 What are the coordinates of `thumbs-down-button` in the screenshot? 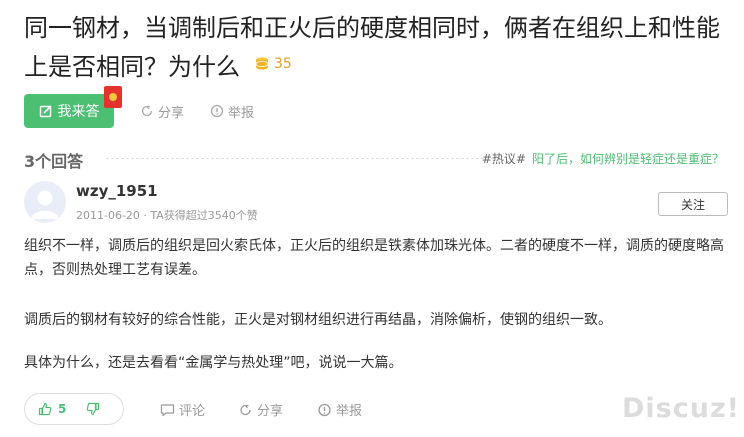 It's located at (93, 409).